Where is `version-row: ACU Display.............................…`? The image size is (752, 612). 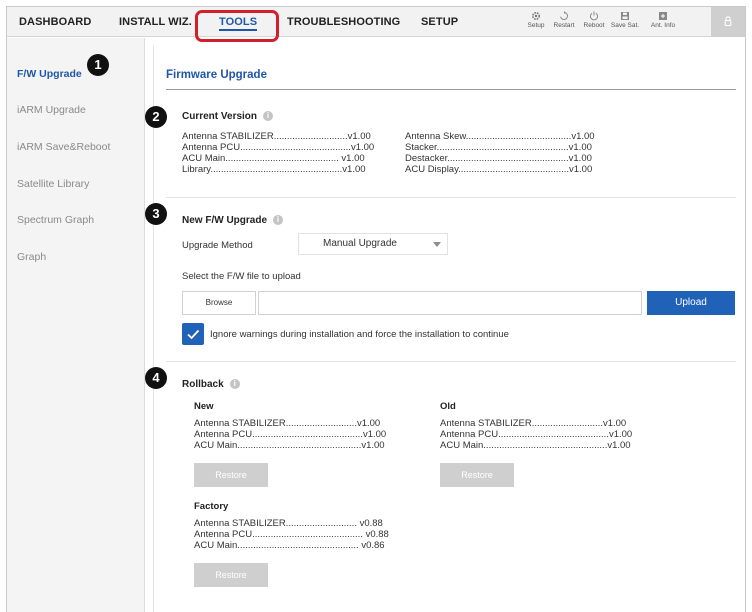 version-row: ACU Display.............................… is located at coordinates (499, 169).